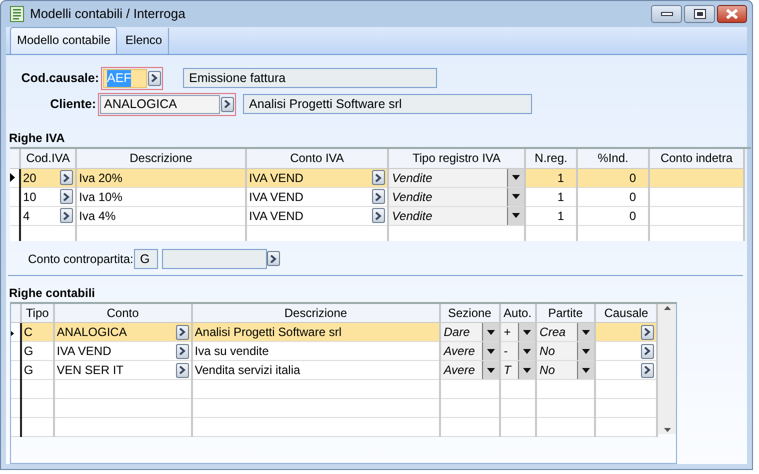 This screenshot has height=474, width=759. What do you see at coordinates (565, 313) in the screenshot?
I see `column-header: Partite` at bounding box center [565, 313].